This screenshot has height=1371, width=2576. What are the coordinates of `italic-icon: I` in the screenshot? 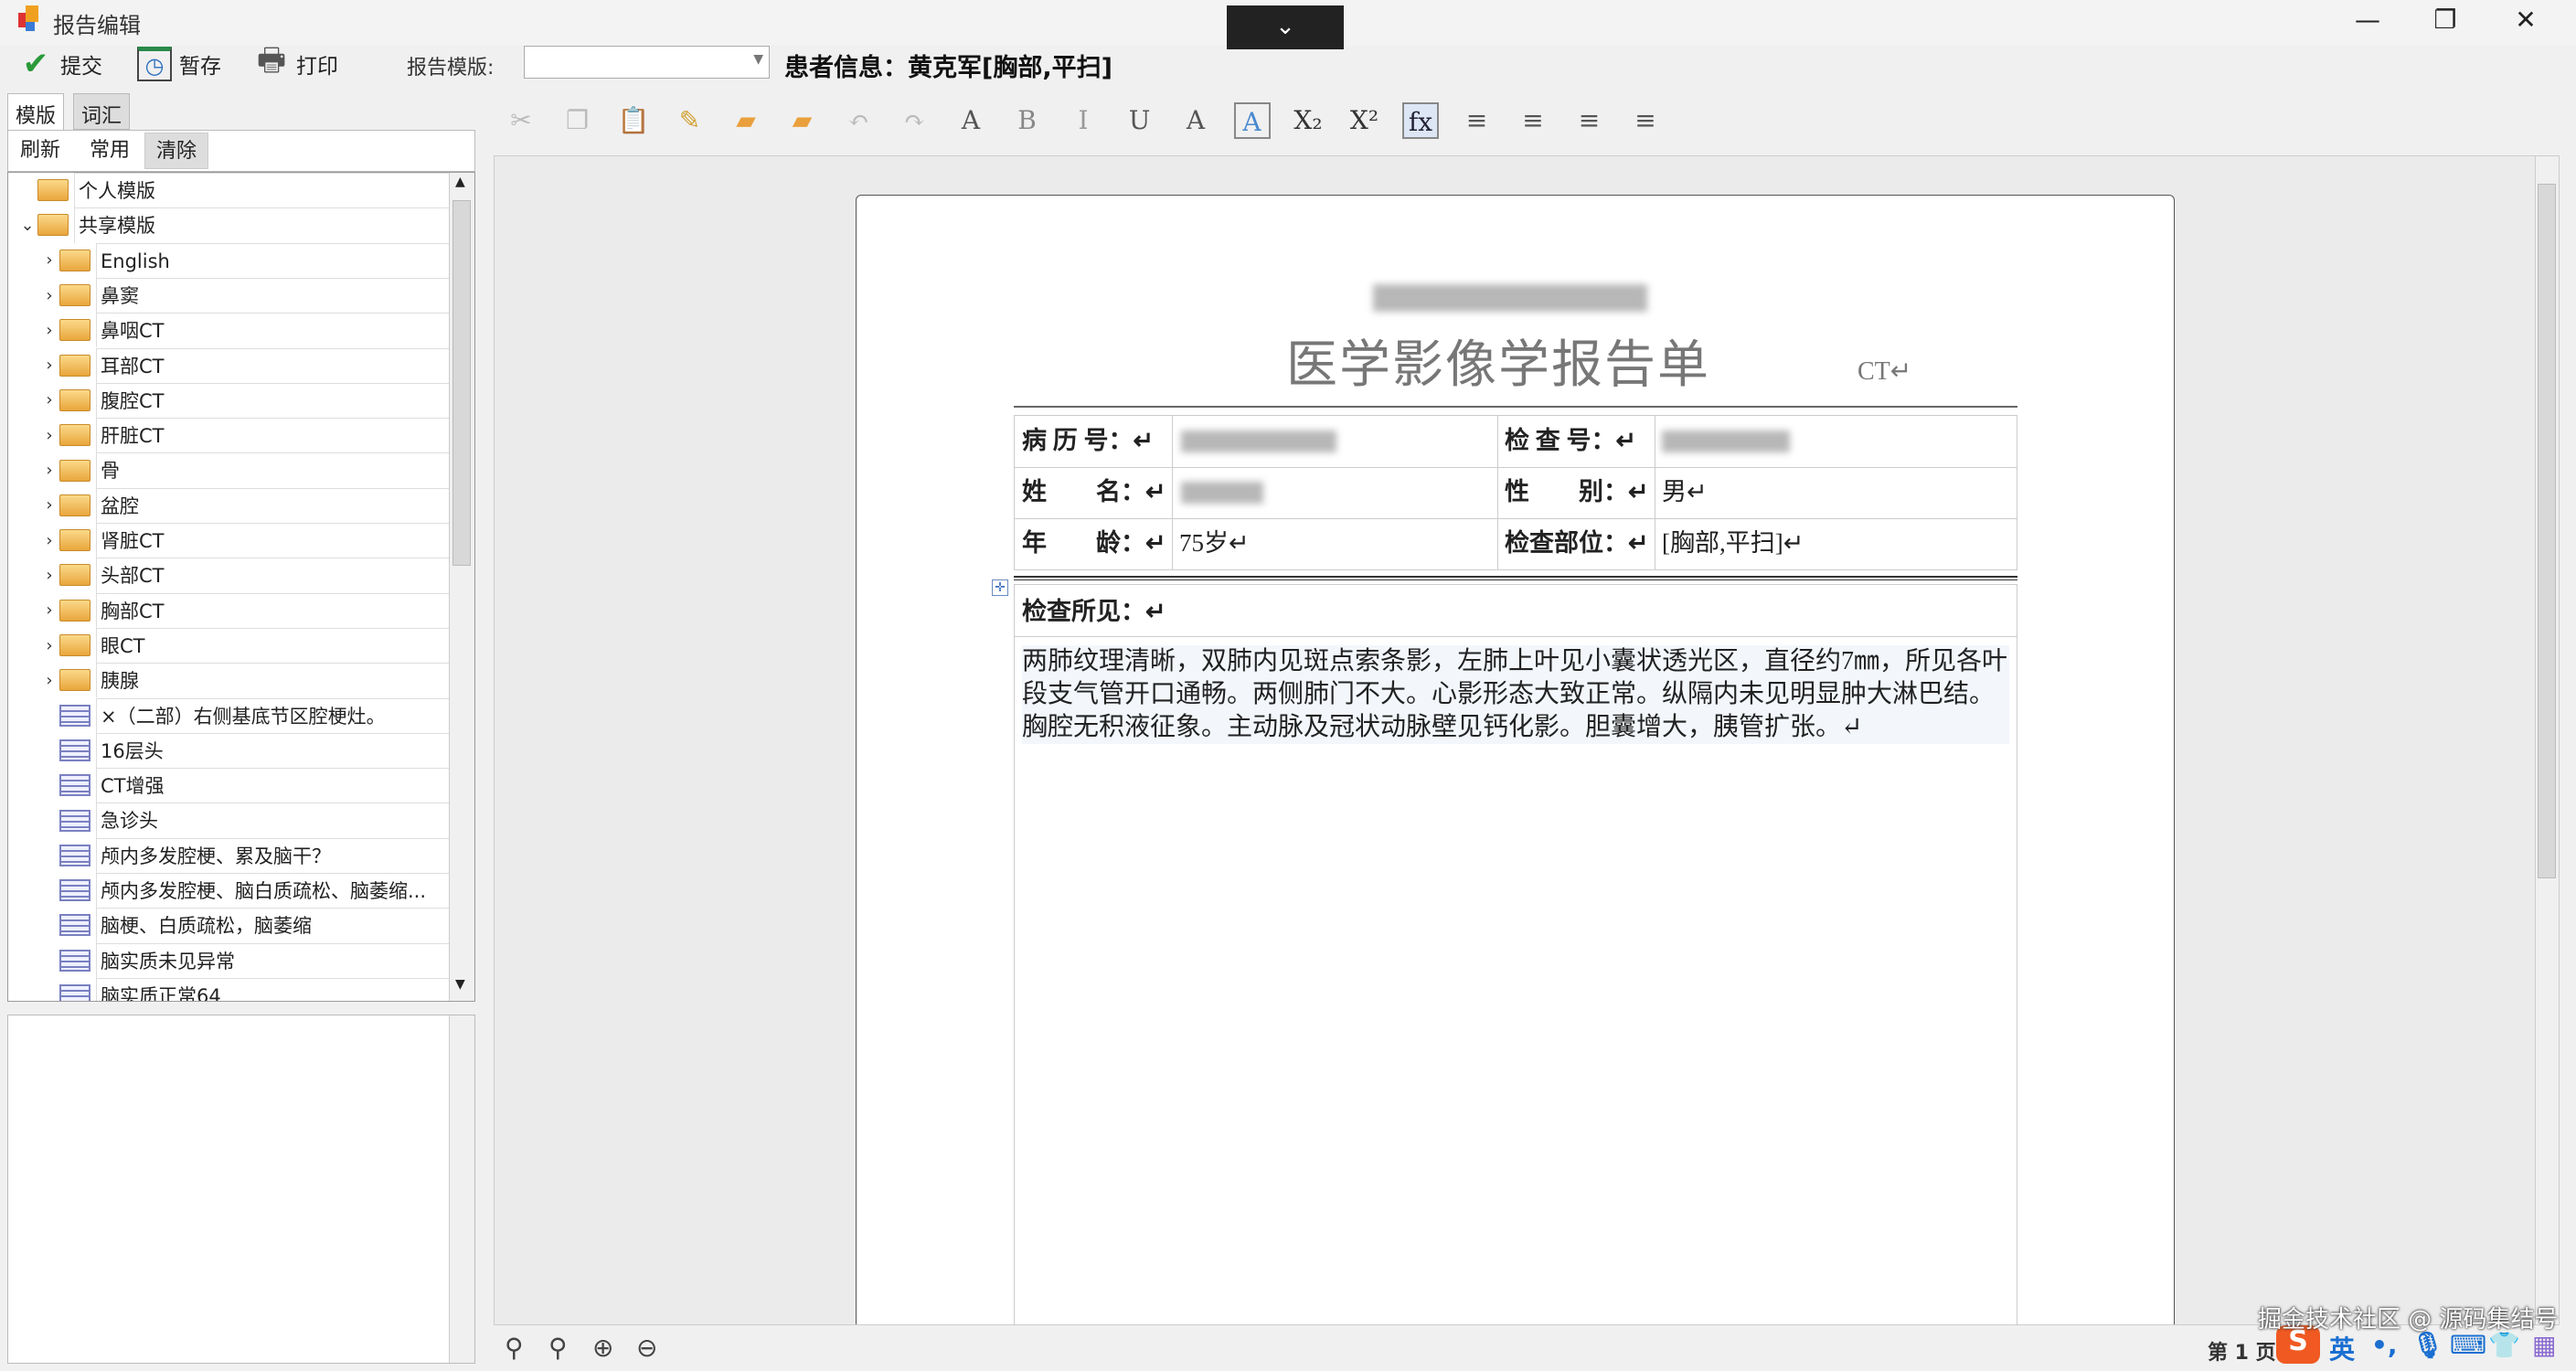 It's located at (1083, 120).